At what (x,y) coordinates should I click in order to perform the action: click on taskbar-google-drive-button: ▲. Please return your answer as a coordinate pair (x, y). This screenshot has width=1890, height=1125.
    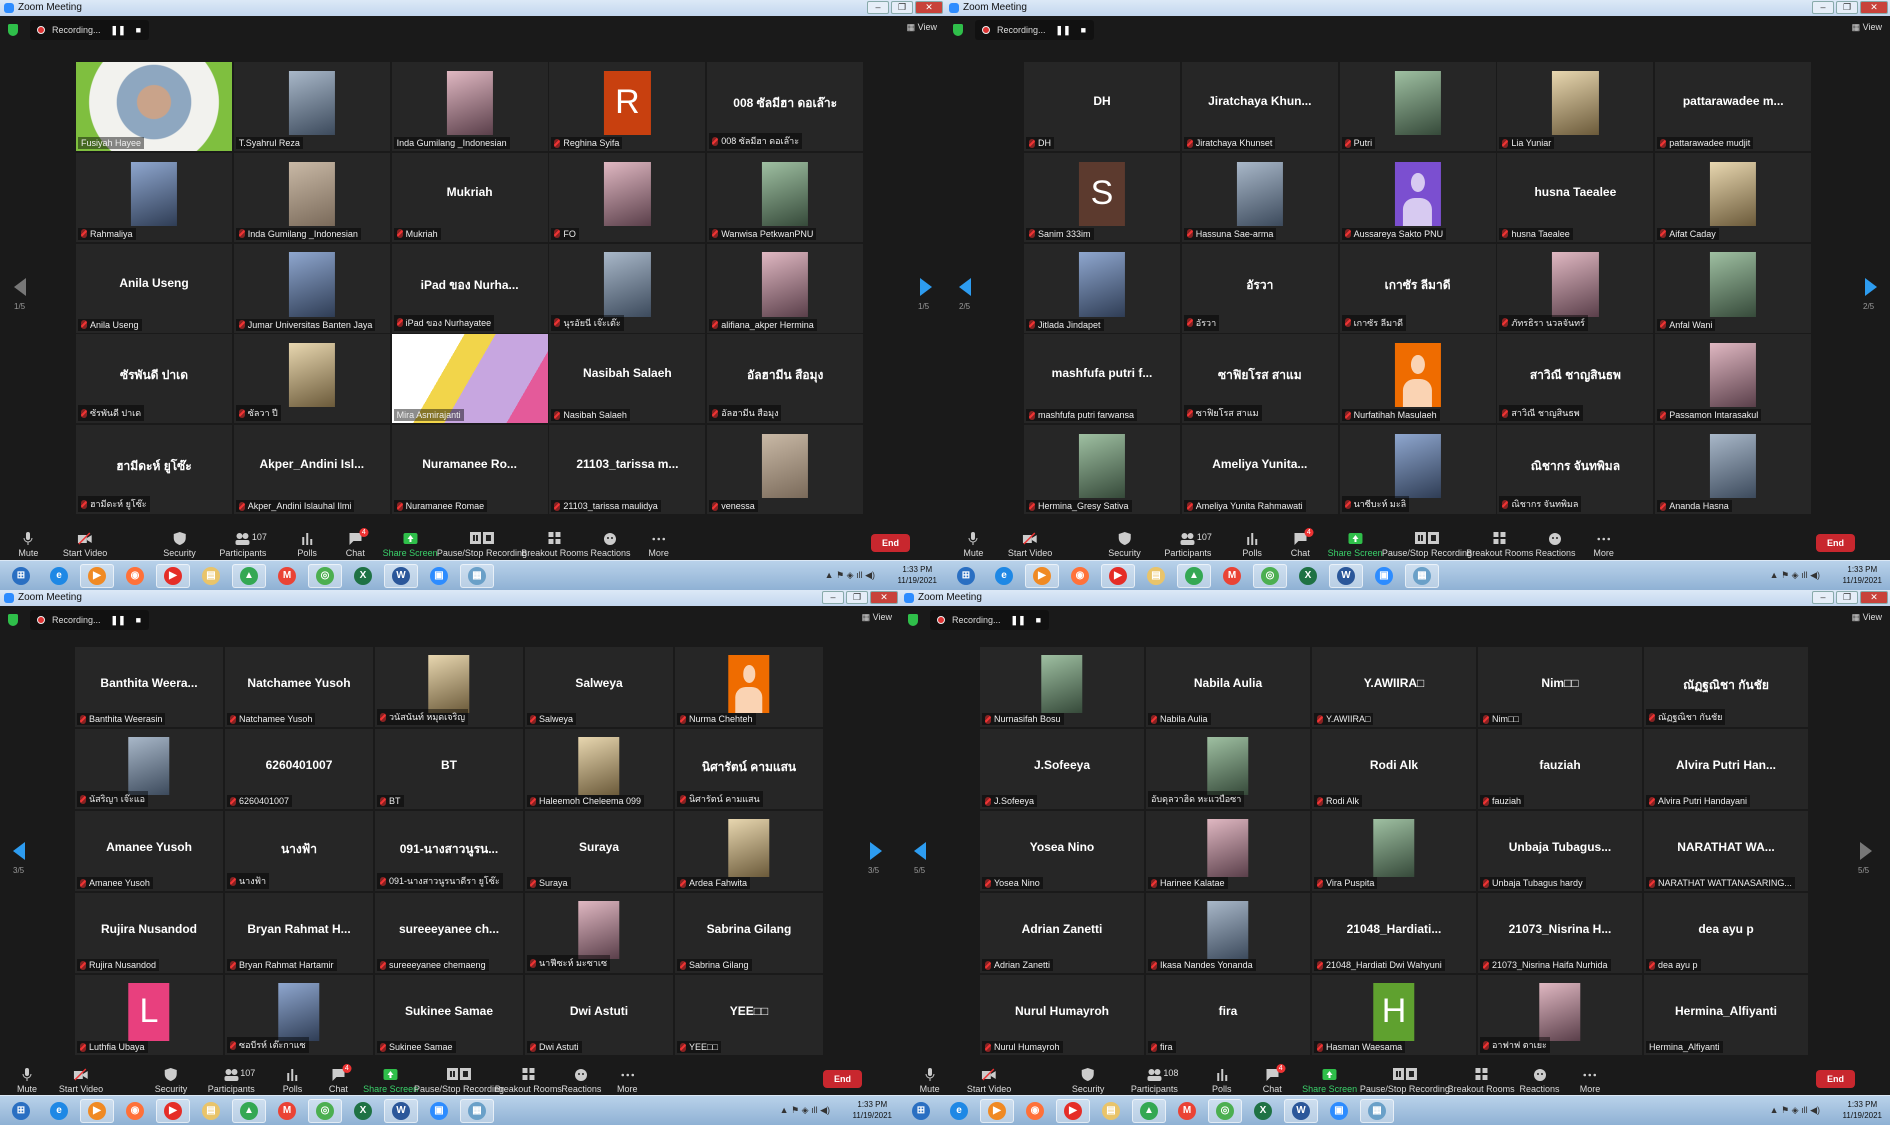
    Looking at the image, I should click on (249, 576).